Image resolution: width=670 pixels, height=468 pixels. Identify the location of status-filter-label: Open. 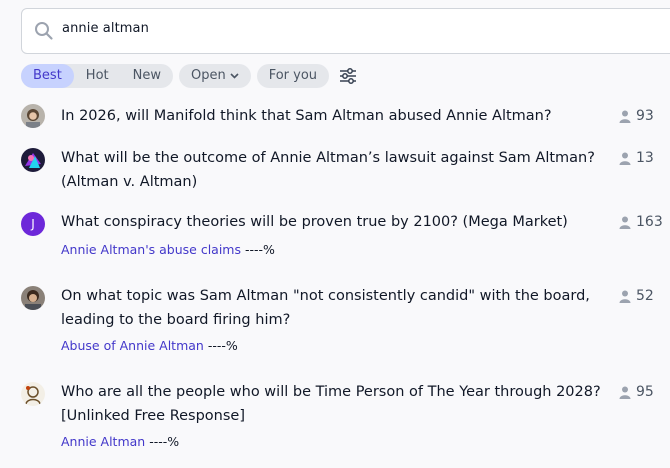
(208, 75).